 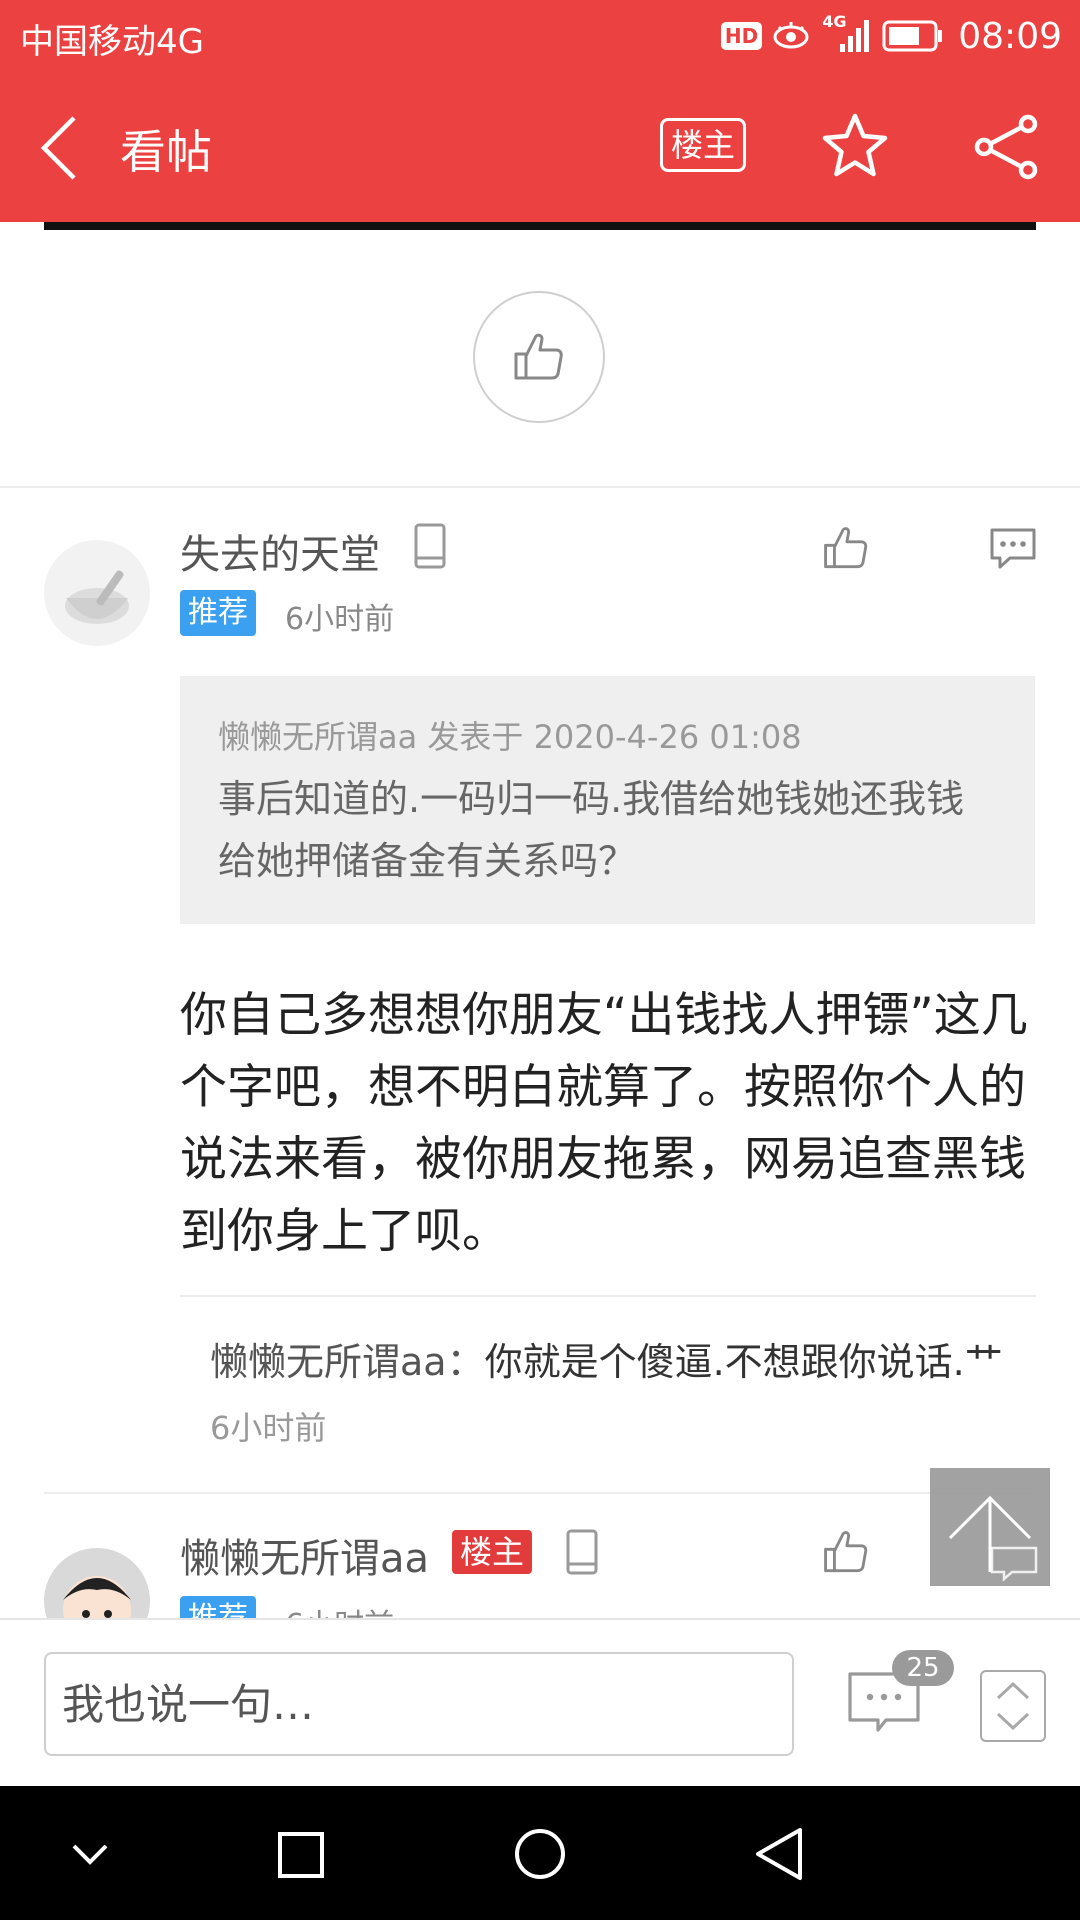 I want to click on media-bottom-edge, so click(x=540, y=226).